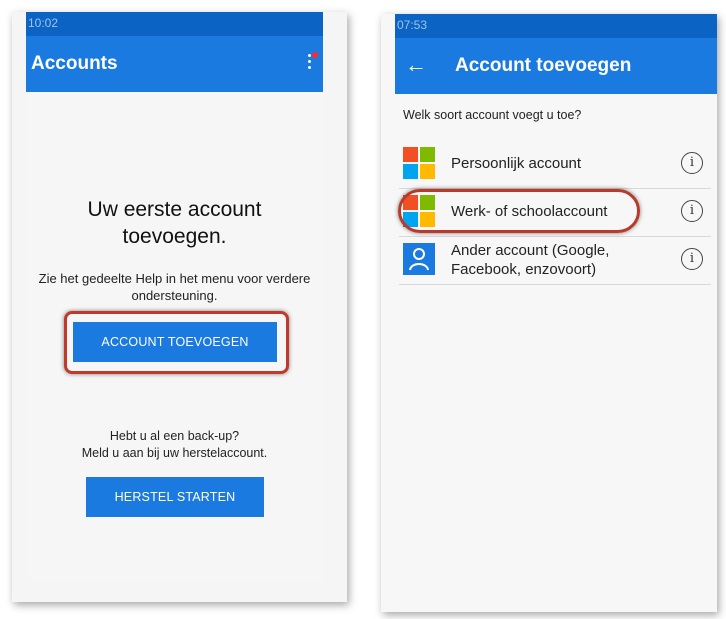  What do you see at coordinates (174, 436) in the screenshot?
I see `backup-question: Hebt u al een back-up?` at bounding box center [174, 436].